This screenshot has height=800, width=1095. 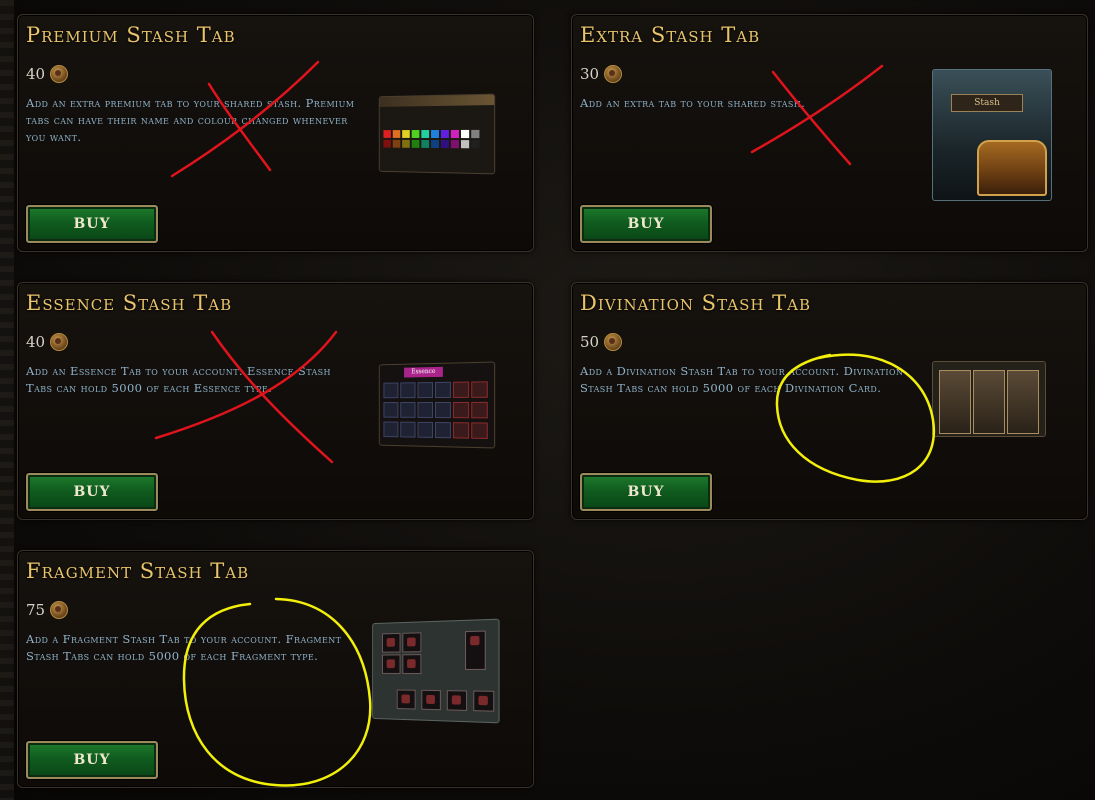 What do you see at coordinates (601, 74) in the screenshot?
I see `price: 30` at bounding box center [601, 74].